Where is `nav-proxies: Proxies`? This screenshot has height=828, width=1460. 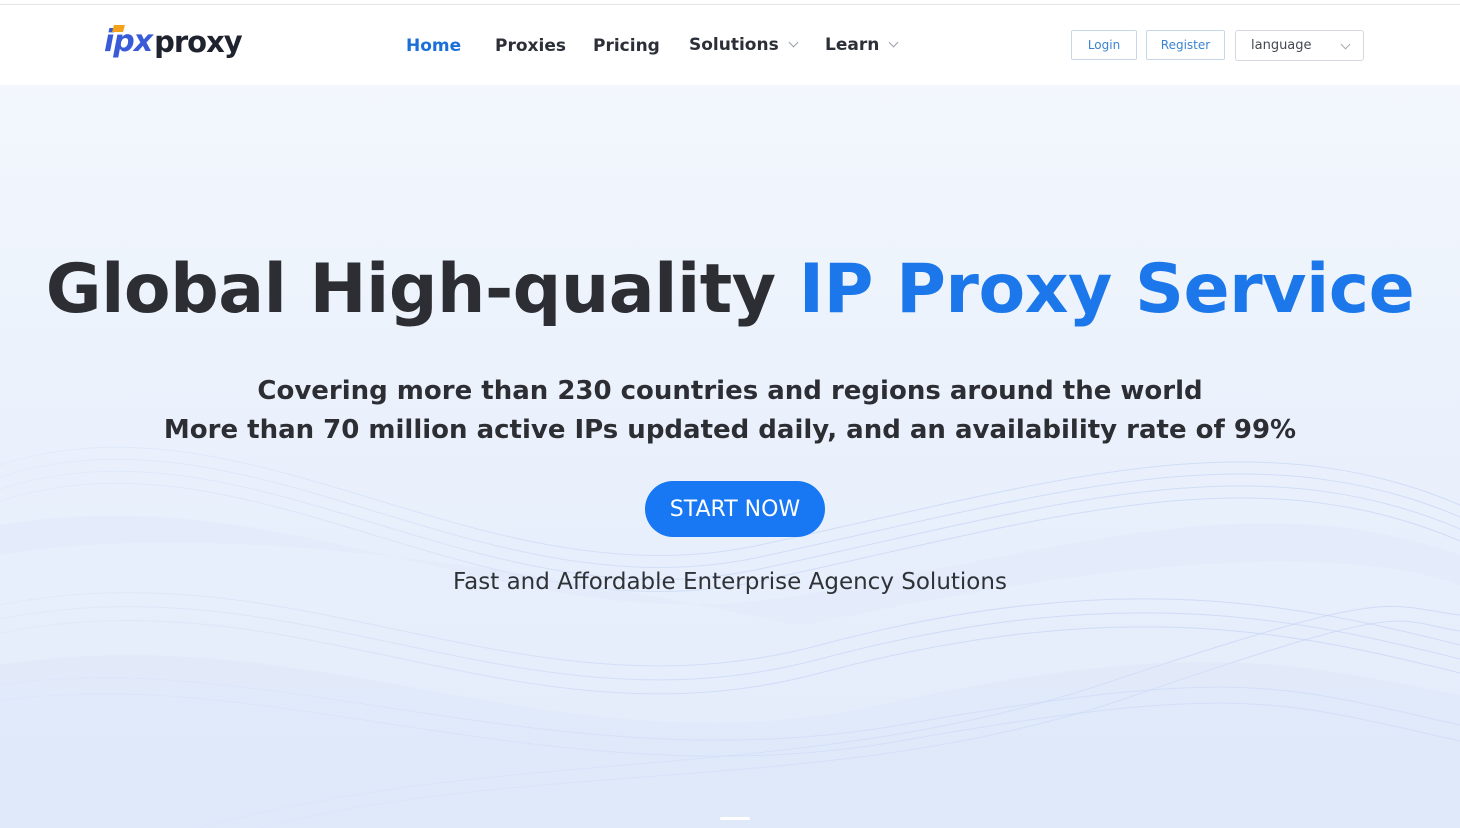 nav-proxies: Proxies is located at coordinates (530, 46).